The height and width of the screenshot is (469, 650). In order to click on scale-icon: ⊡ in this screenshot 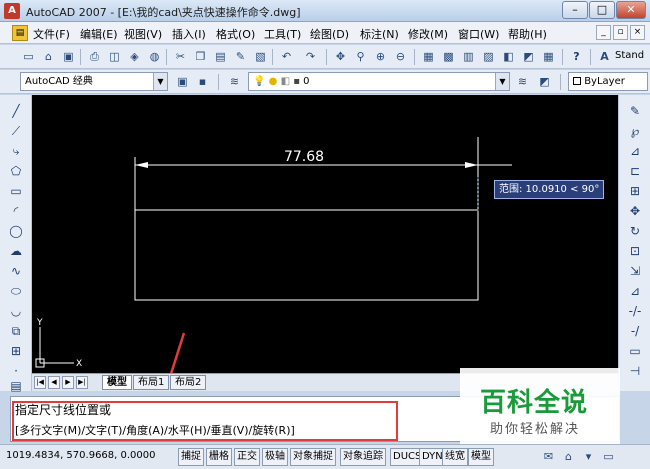, I will do `click(635, 251)`.